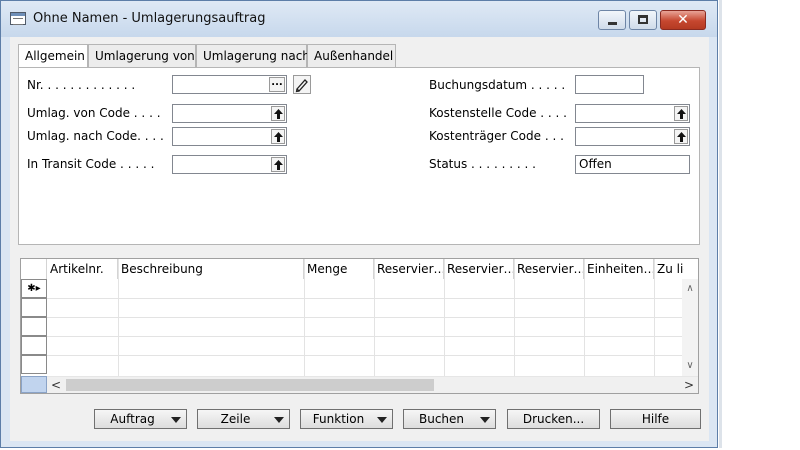 The height and width of the screenshot is (450, 800). What do you see at coordinates (132, 419) in the screenshot?
I see `auftrag-button-label: Auftrag` at bounding box center [132, 419].